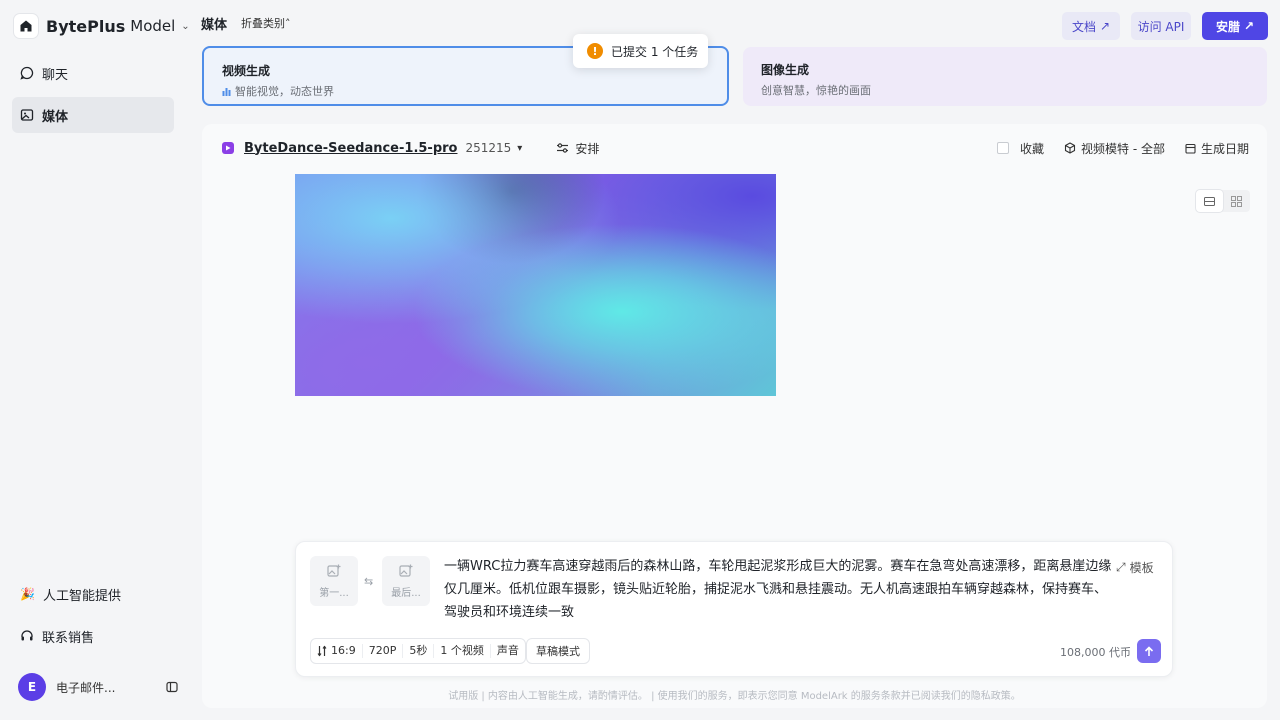 This screenshot has height=720, width=1280. What do you see at coordinates (587, 148) in the screenshot?
I see `arrange-label: 安排` at bounding box center [587, 148].